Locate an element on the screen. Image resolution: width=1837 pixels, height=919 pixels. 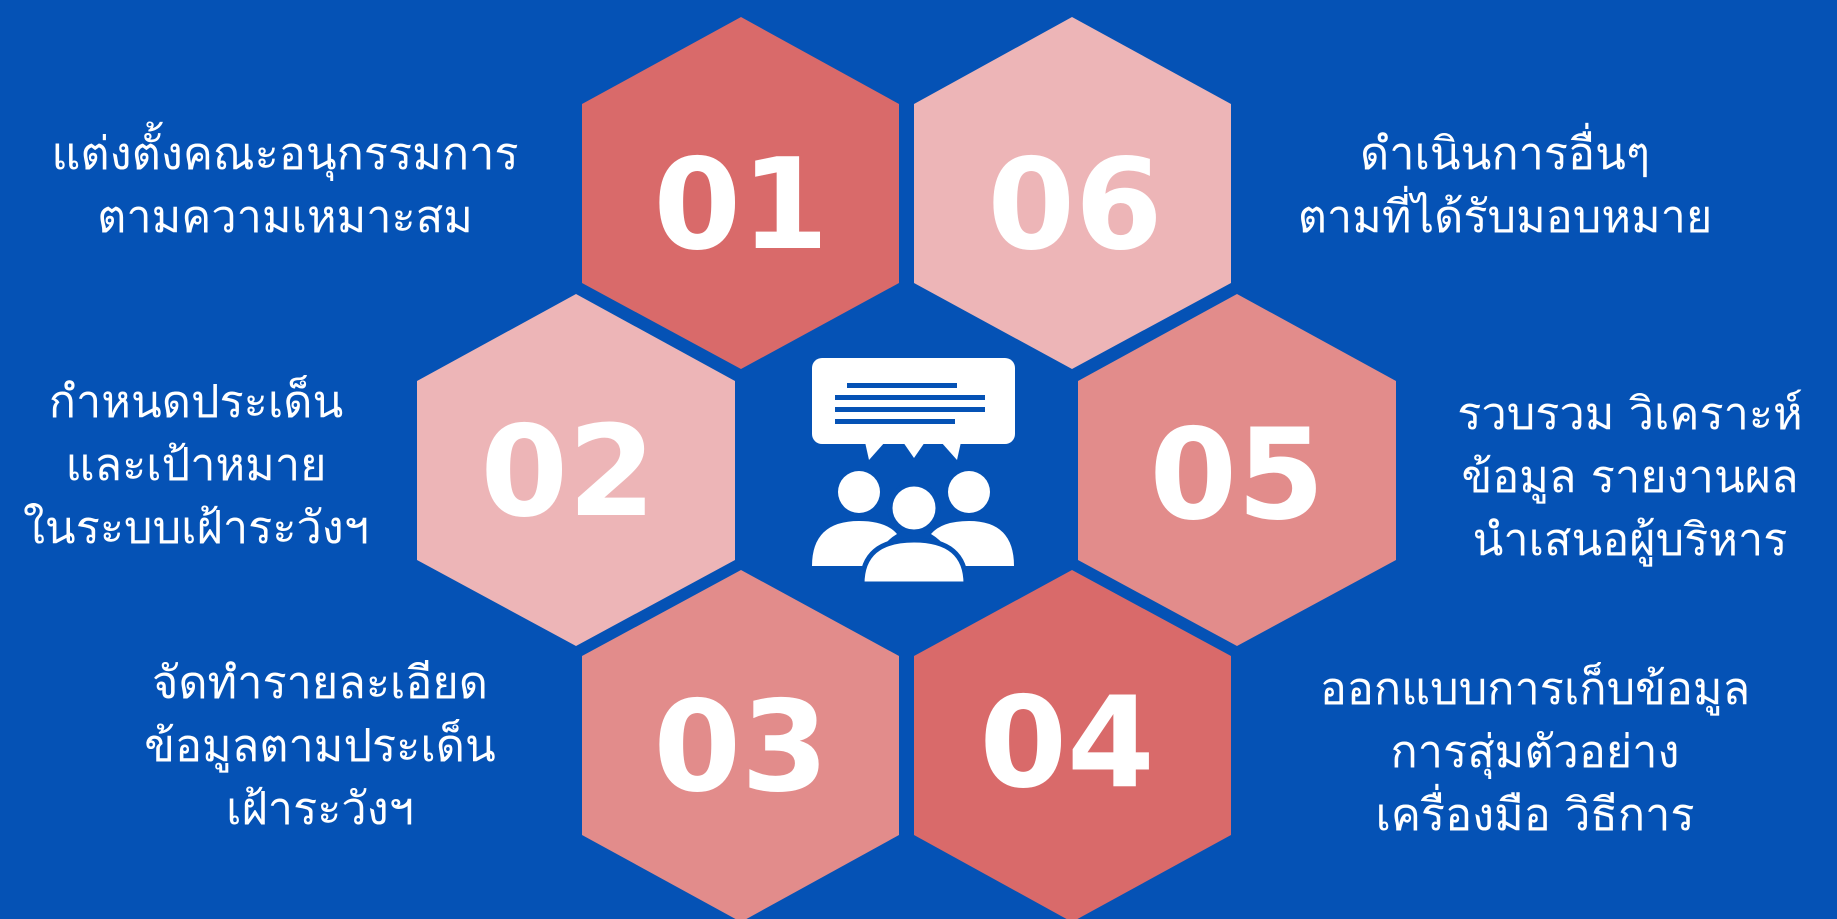
step-02-label-line-1: กำหนดประเด็น is located at coordinates (196, 401).